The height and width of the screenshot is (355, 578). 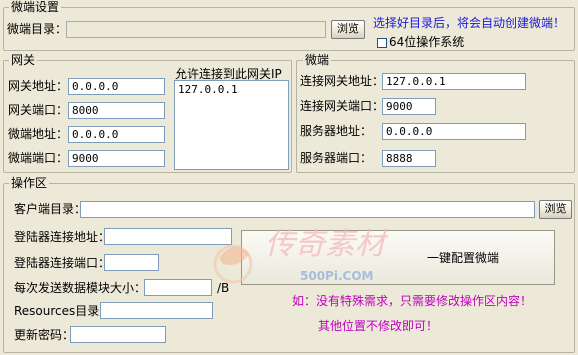 I want to click on weiduan-settings-title: 微端设置, so click(x=35, y=7).